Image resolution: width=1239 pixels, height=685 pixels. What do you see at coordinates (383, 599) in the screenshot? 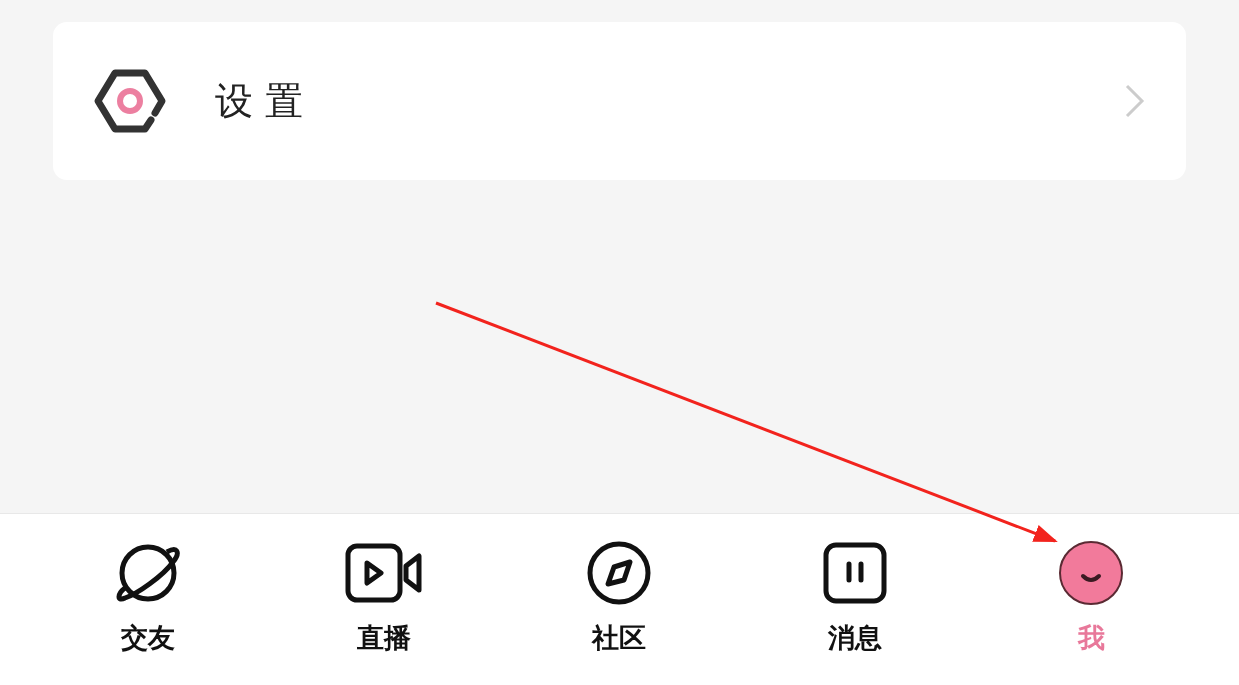
I see `tab: 直播` at bounding box center [383, 599].